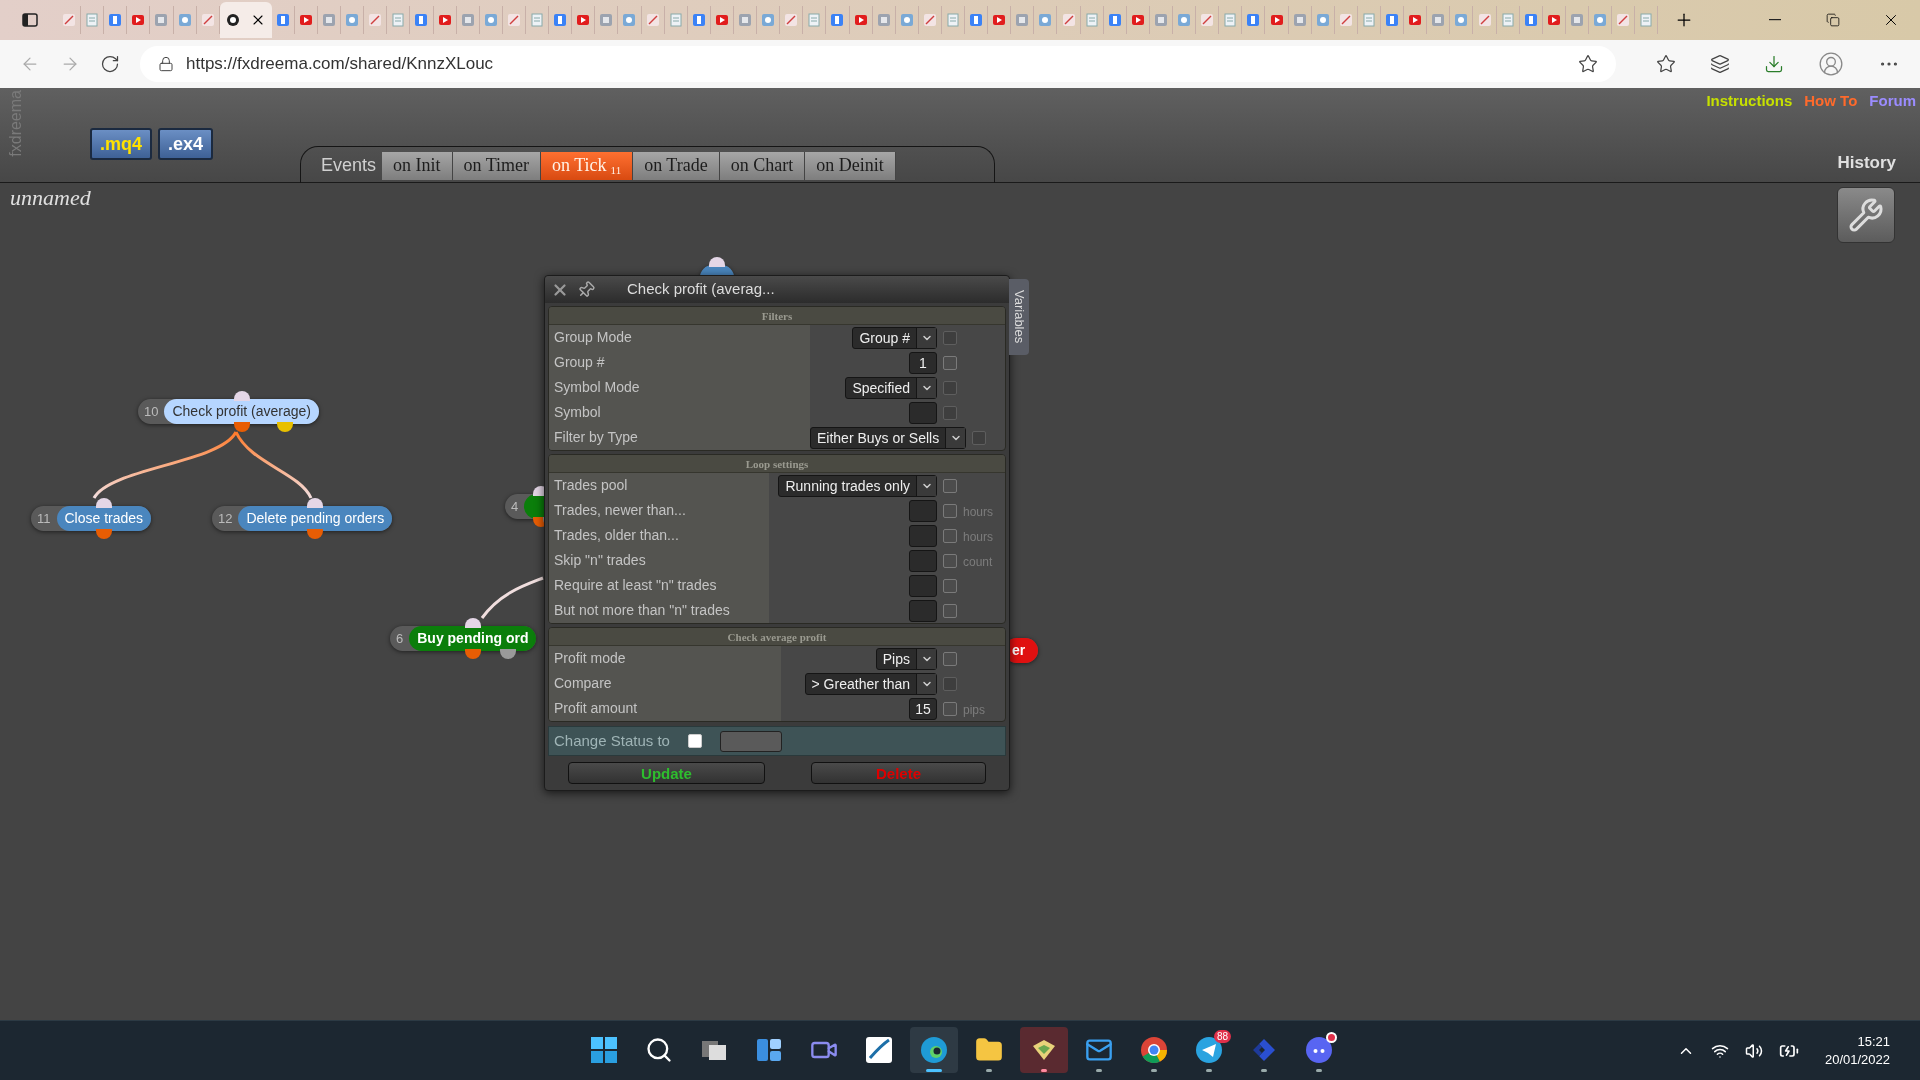  Describe the element at coordinates (878, 64) in the screenshot. I see `address-field: https://fxdreema.com/shared/KnnzXLouc` at that location.